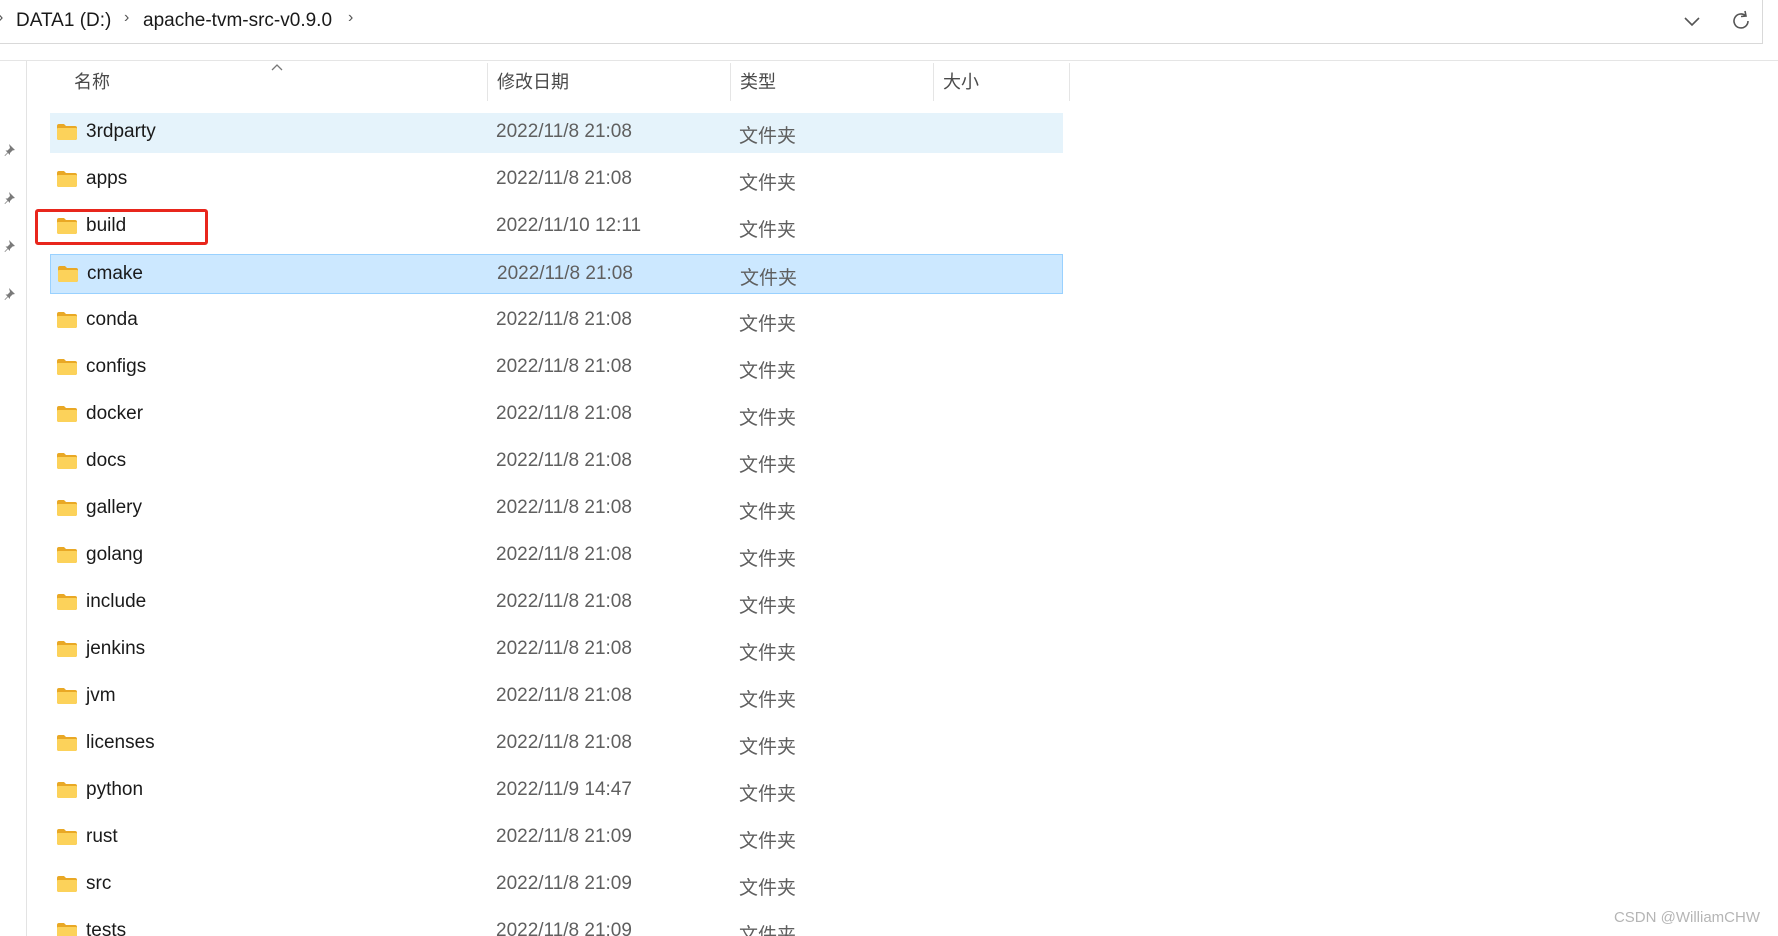 The width and height of the screenshot is (1778, 936). What do you see at coordinates (106, 460) in the screenshot?
I see `file-name: docs` at bounding box center [106, 460].